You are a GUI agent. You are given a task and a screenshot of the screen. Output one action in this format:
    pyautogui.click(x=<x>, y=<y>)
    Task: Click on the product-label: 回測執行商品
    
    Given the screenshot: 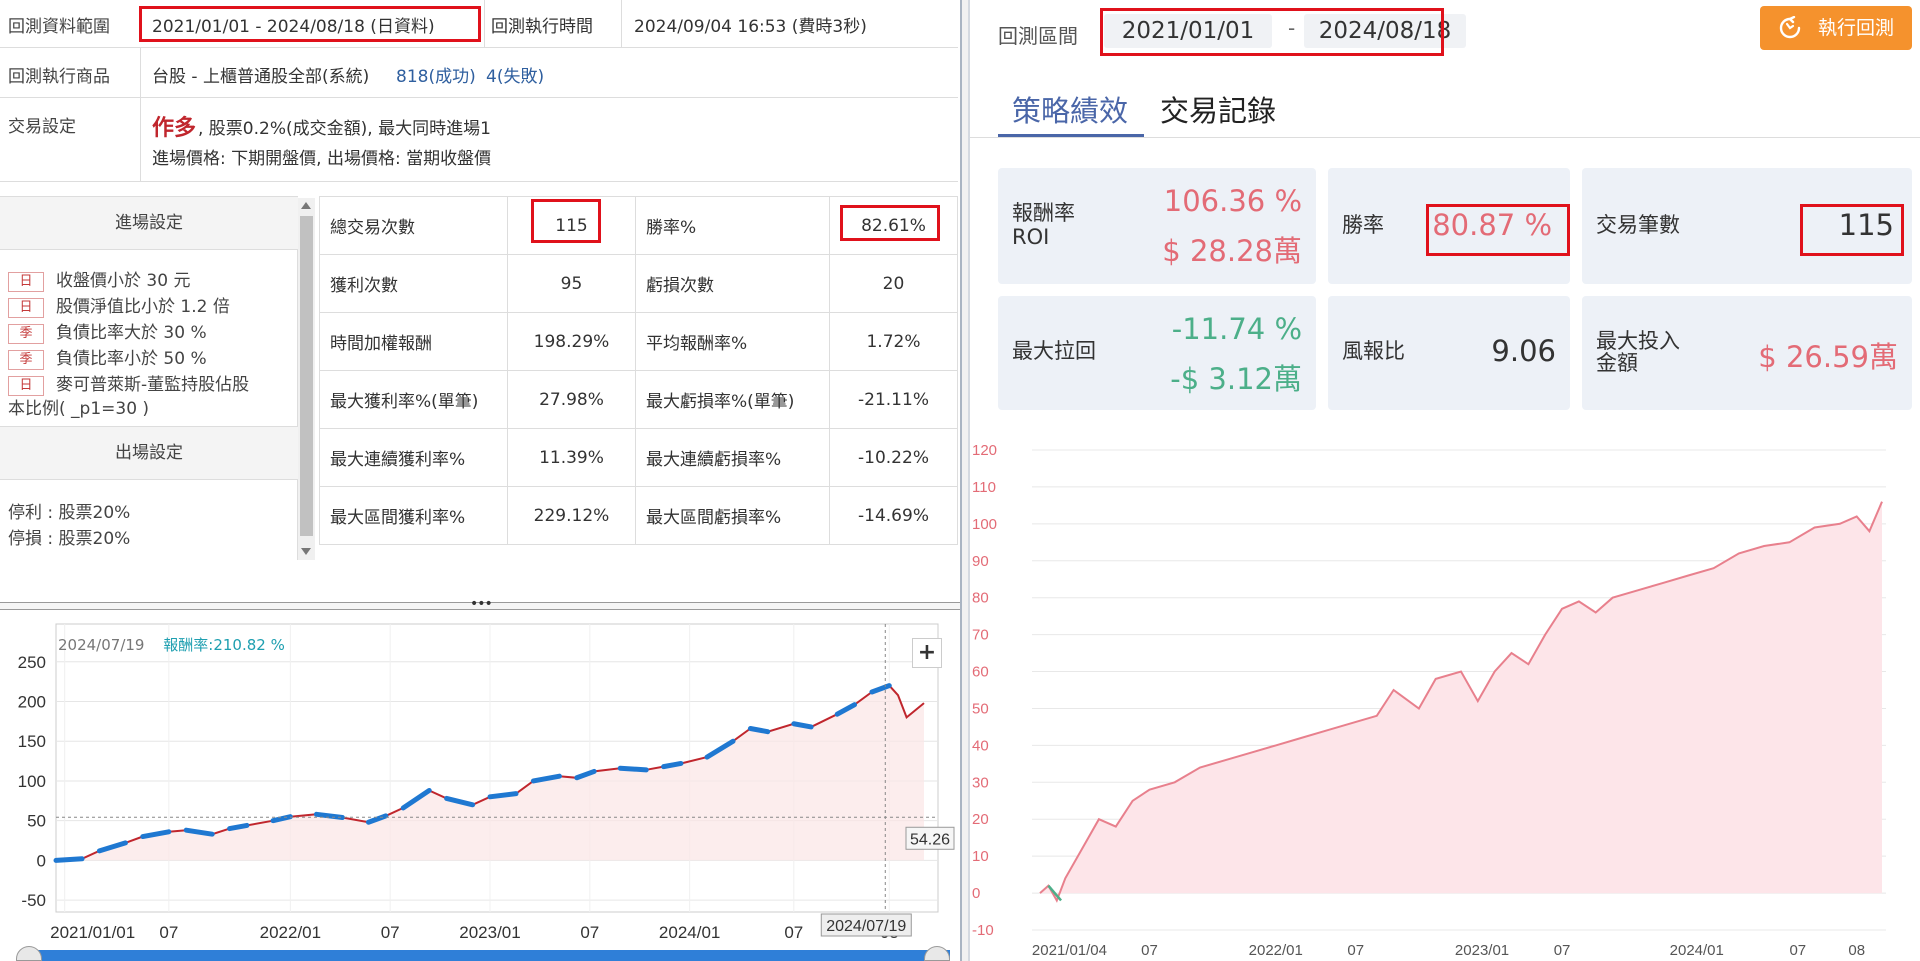 What is the action you would take?
    pyautogui.click(x=59, y=77)
    